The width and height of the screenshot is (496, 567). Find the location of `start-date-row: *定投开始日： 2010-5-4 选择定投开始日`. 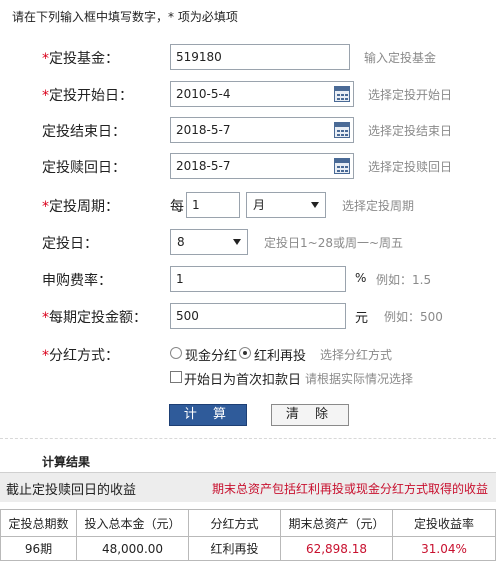

start-date-row: *定投开始日： 2010-5-4 选择定投开始日 is located at coordinates (248, 94).